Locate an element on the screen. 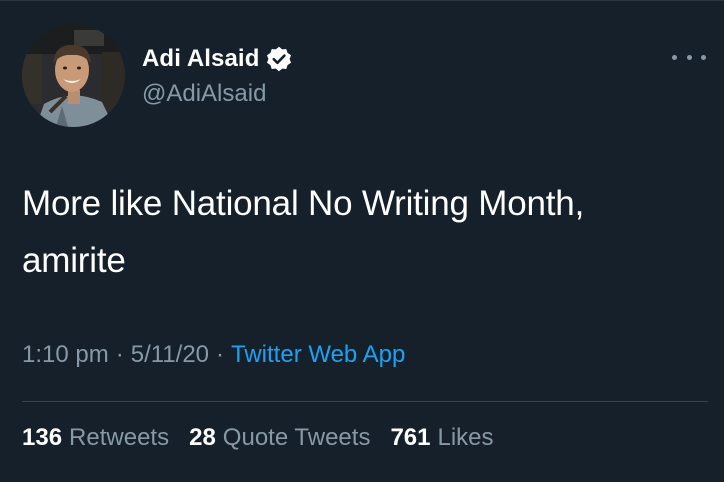  likes-label: Likes is located at coordinates (465, 437).